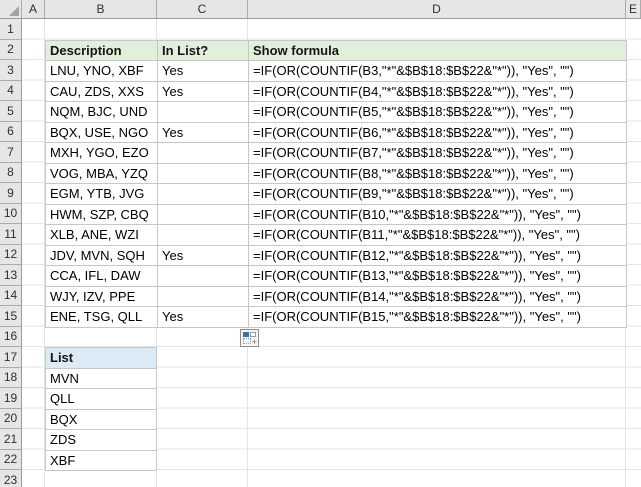  Describe the element at coordinates (14, 11) in the screenshot. I see `select-all-triangle-icon` at that location.